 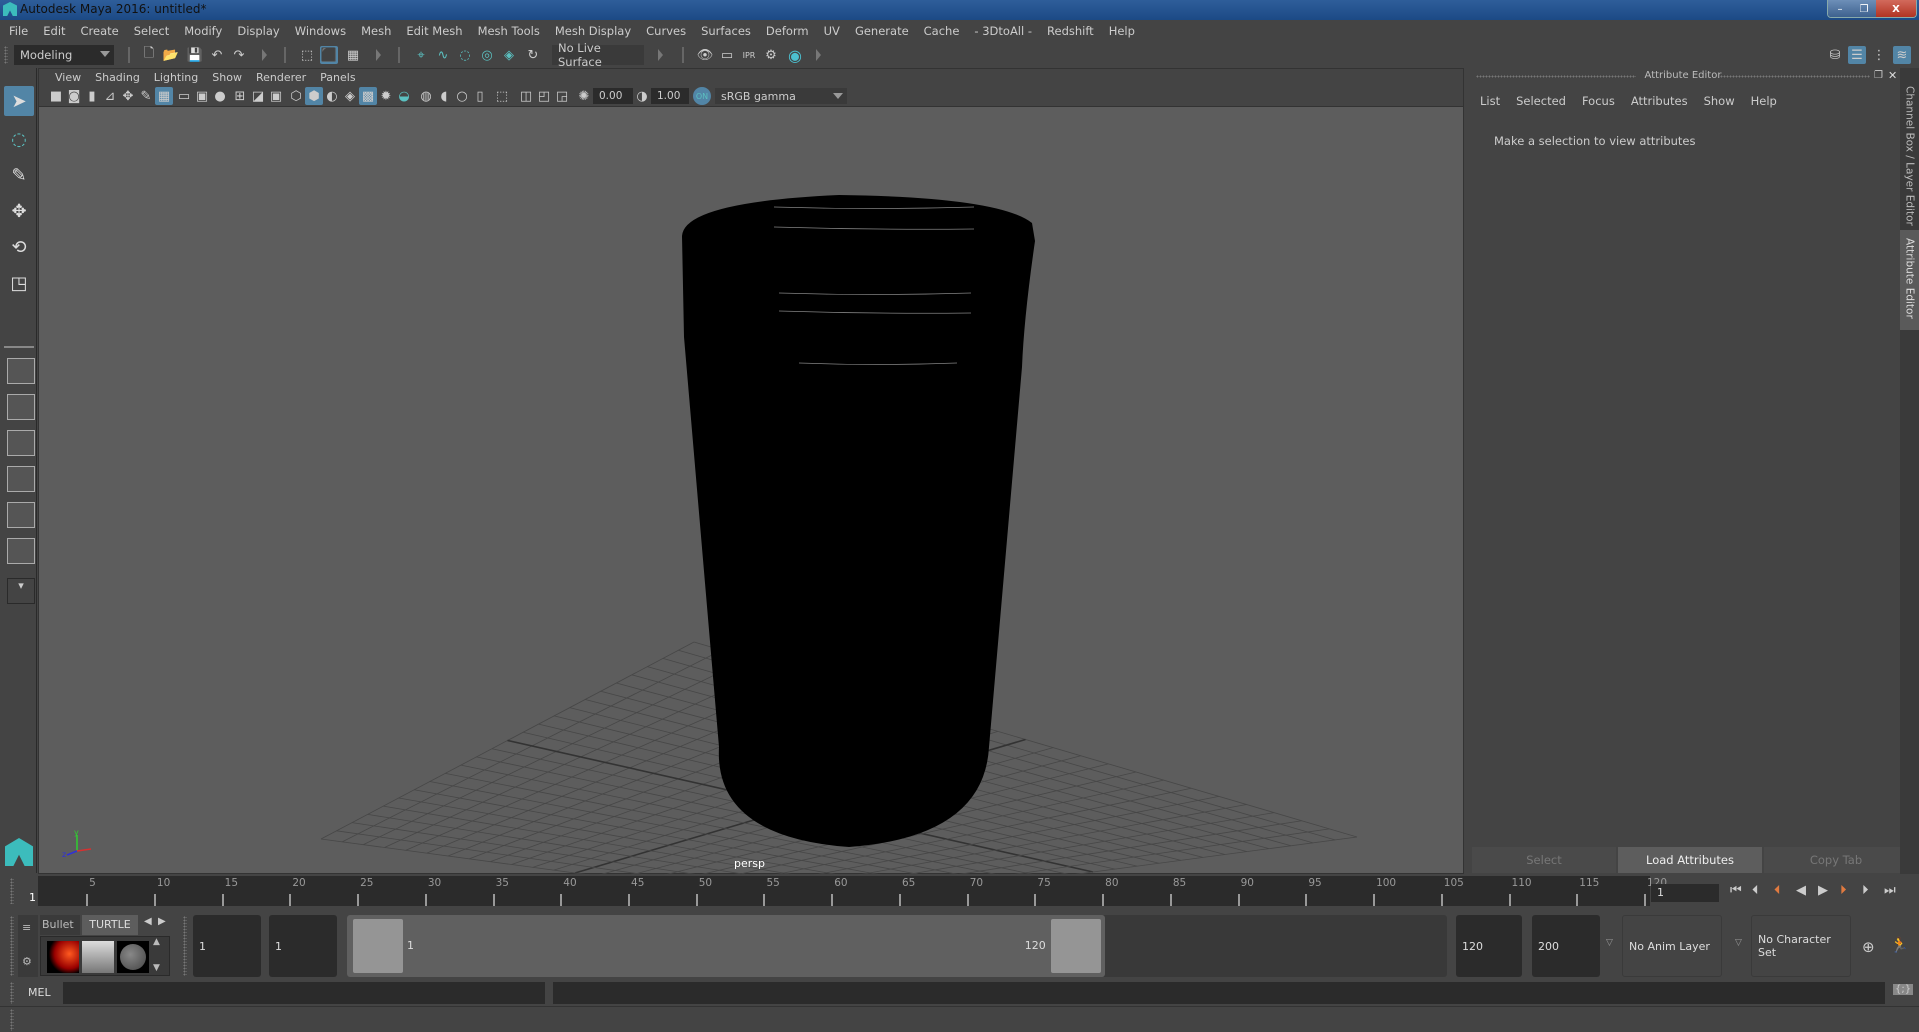 What do you see at coordinates (156, 942) in the screenshot?
I see `shelf-scroll-up-icon: ▲` at bounding box center [156, 942].